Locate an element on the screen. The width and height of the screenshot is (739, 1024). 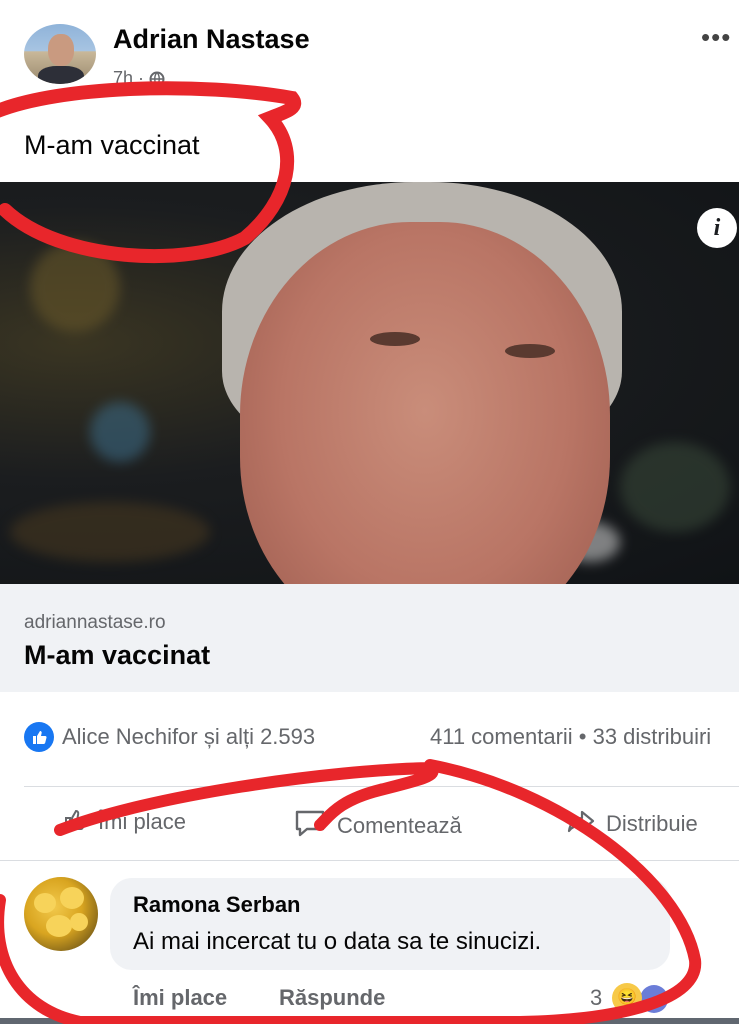
like-button: Îmi place is located at coordinates (124, 822).